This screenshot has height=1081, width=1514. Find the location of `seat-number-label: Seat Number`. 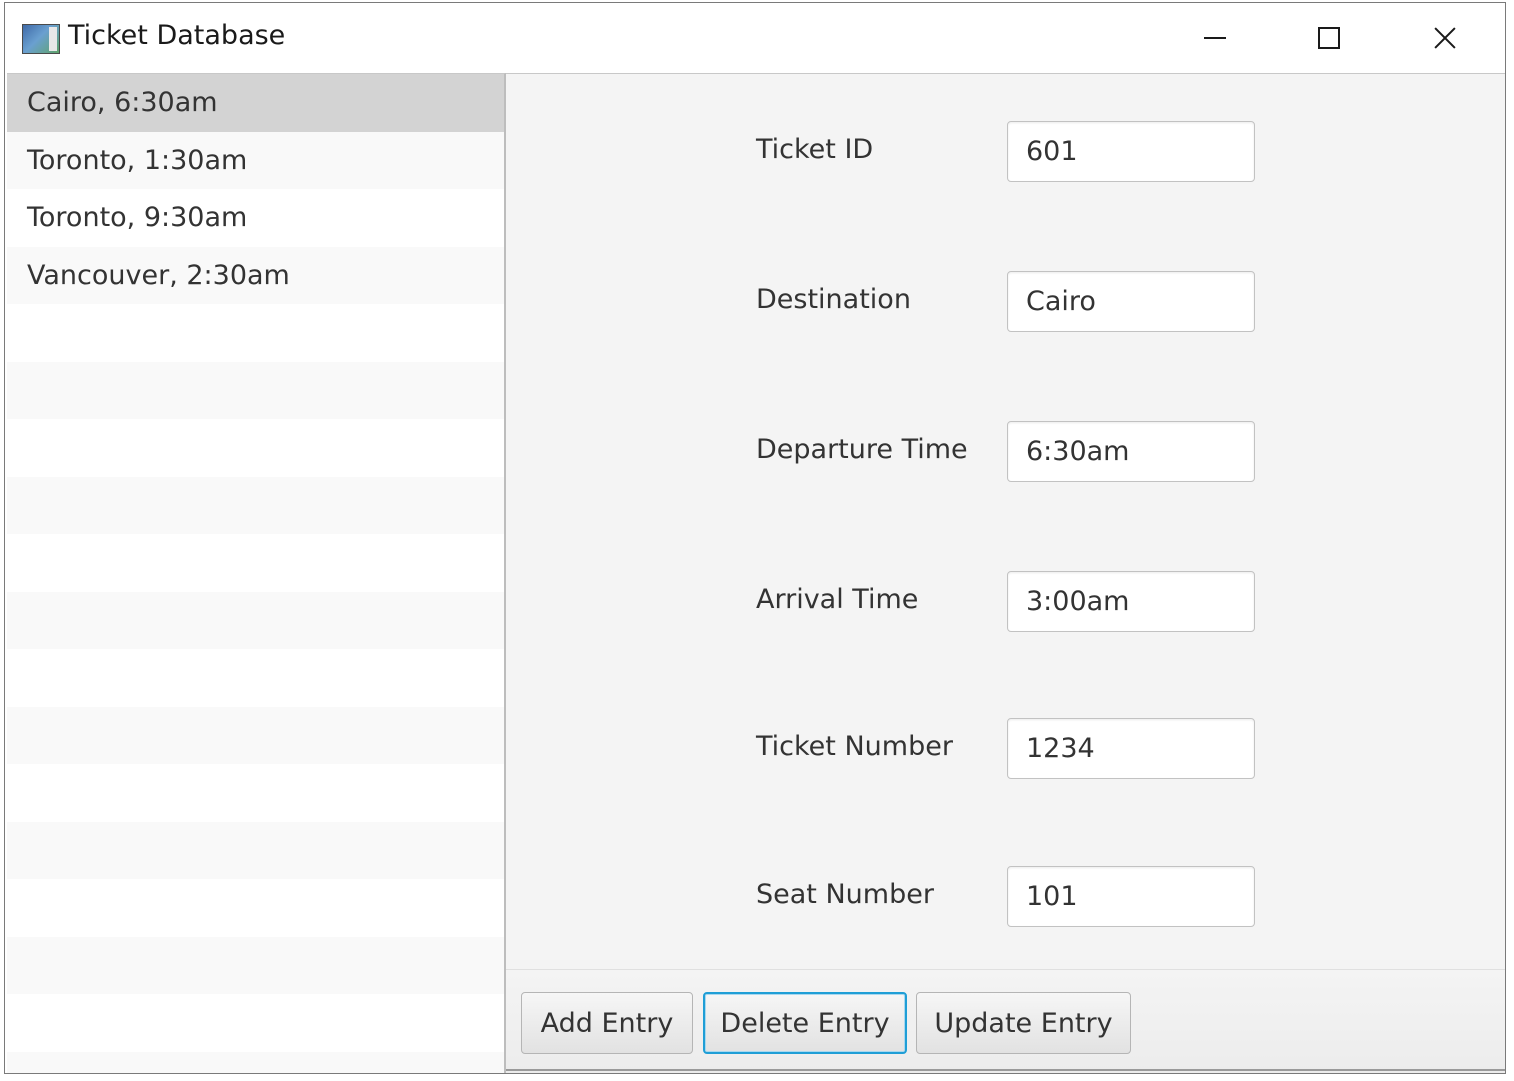

seat-number-label: Seat Number is located at coordinates (845, 894).